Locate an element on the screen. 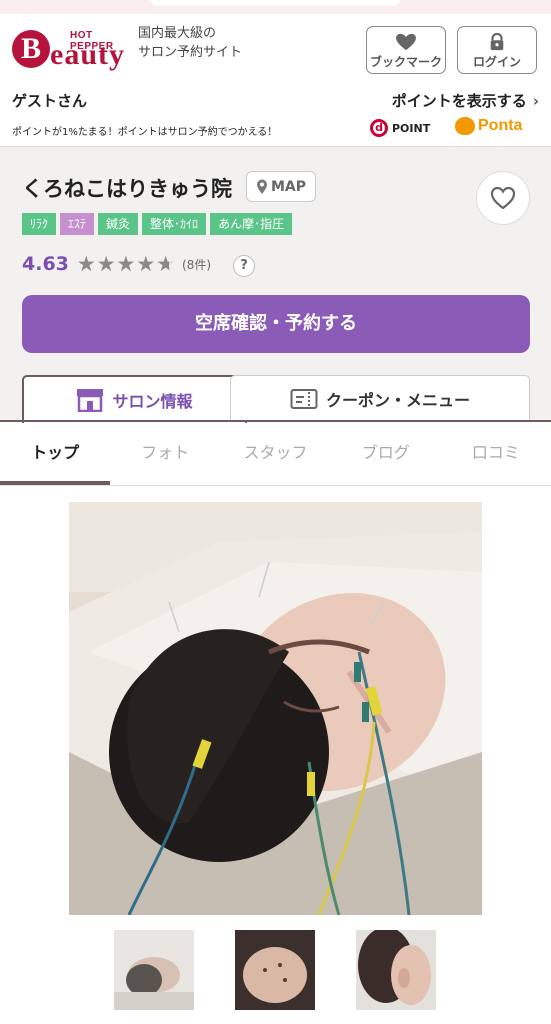 This screenshot has width=551, height=1024. rating-score: 4.63 is located at coordinates (45, 264).